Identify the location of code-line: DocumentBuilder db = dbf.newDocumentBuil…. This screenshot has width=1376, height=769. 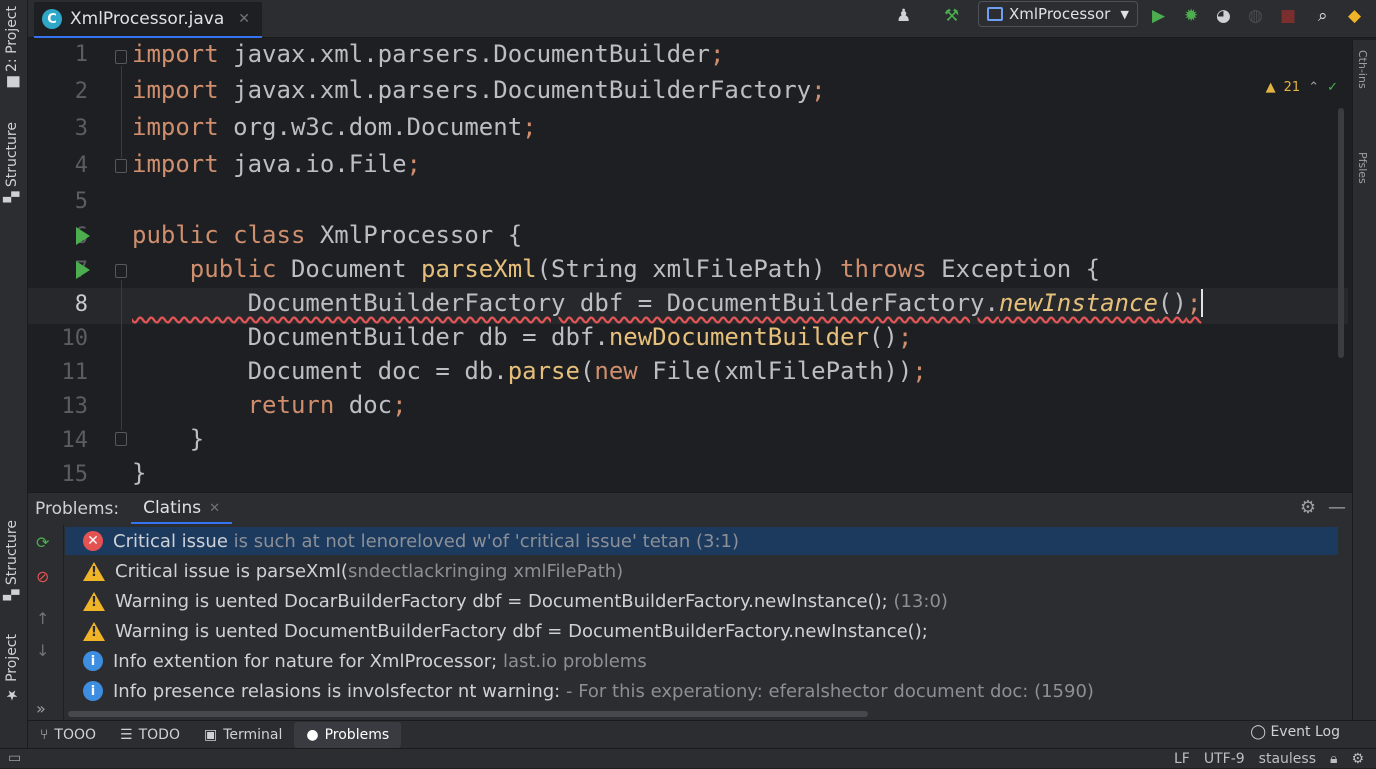
(522, 337).